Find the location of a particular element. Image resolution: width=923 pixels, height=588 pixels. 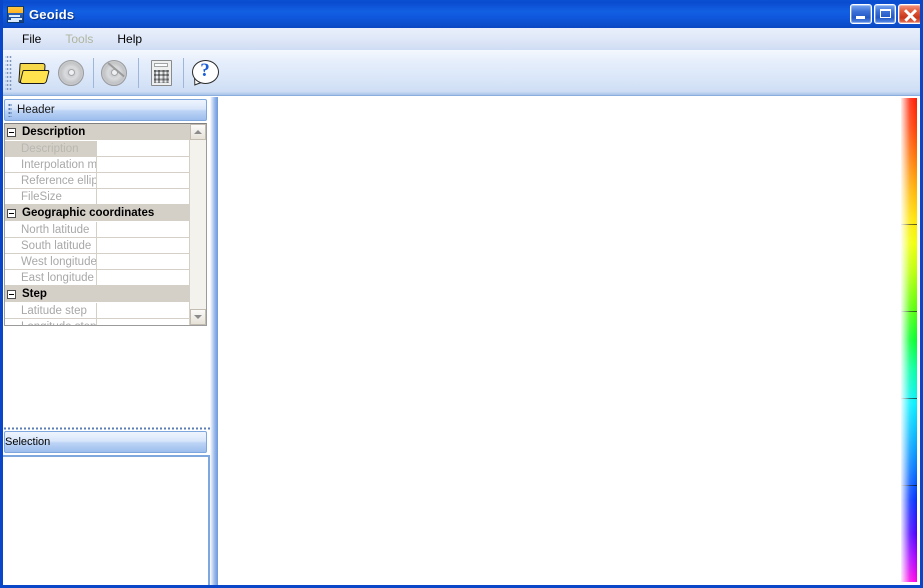

app-landscape-icon is located at coordinates (15, 14).